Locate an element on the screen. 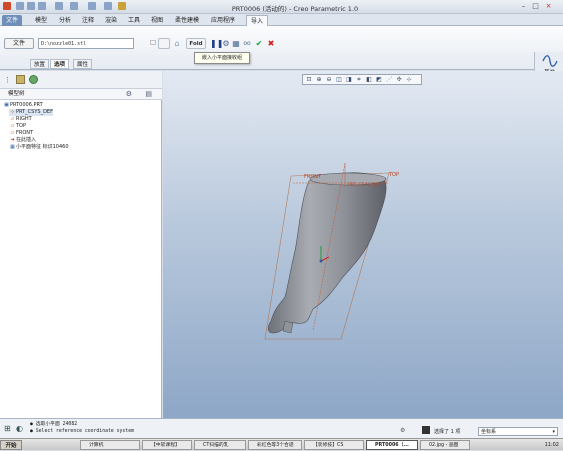 Image resolution: width=563 pixels, height=451 pixels. tree-item-csys: ⊹PRT_CSYS_DEF is located at coordinates (31, 112).